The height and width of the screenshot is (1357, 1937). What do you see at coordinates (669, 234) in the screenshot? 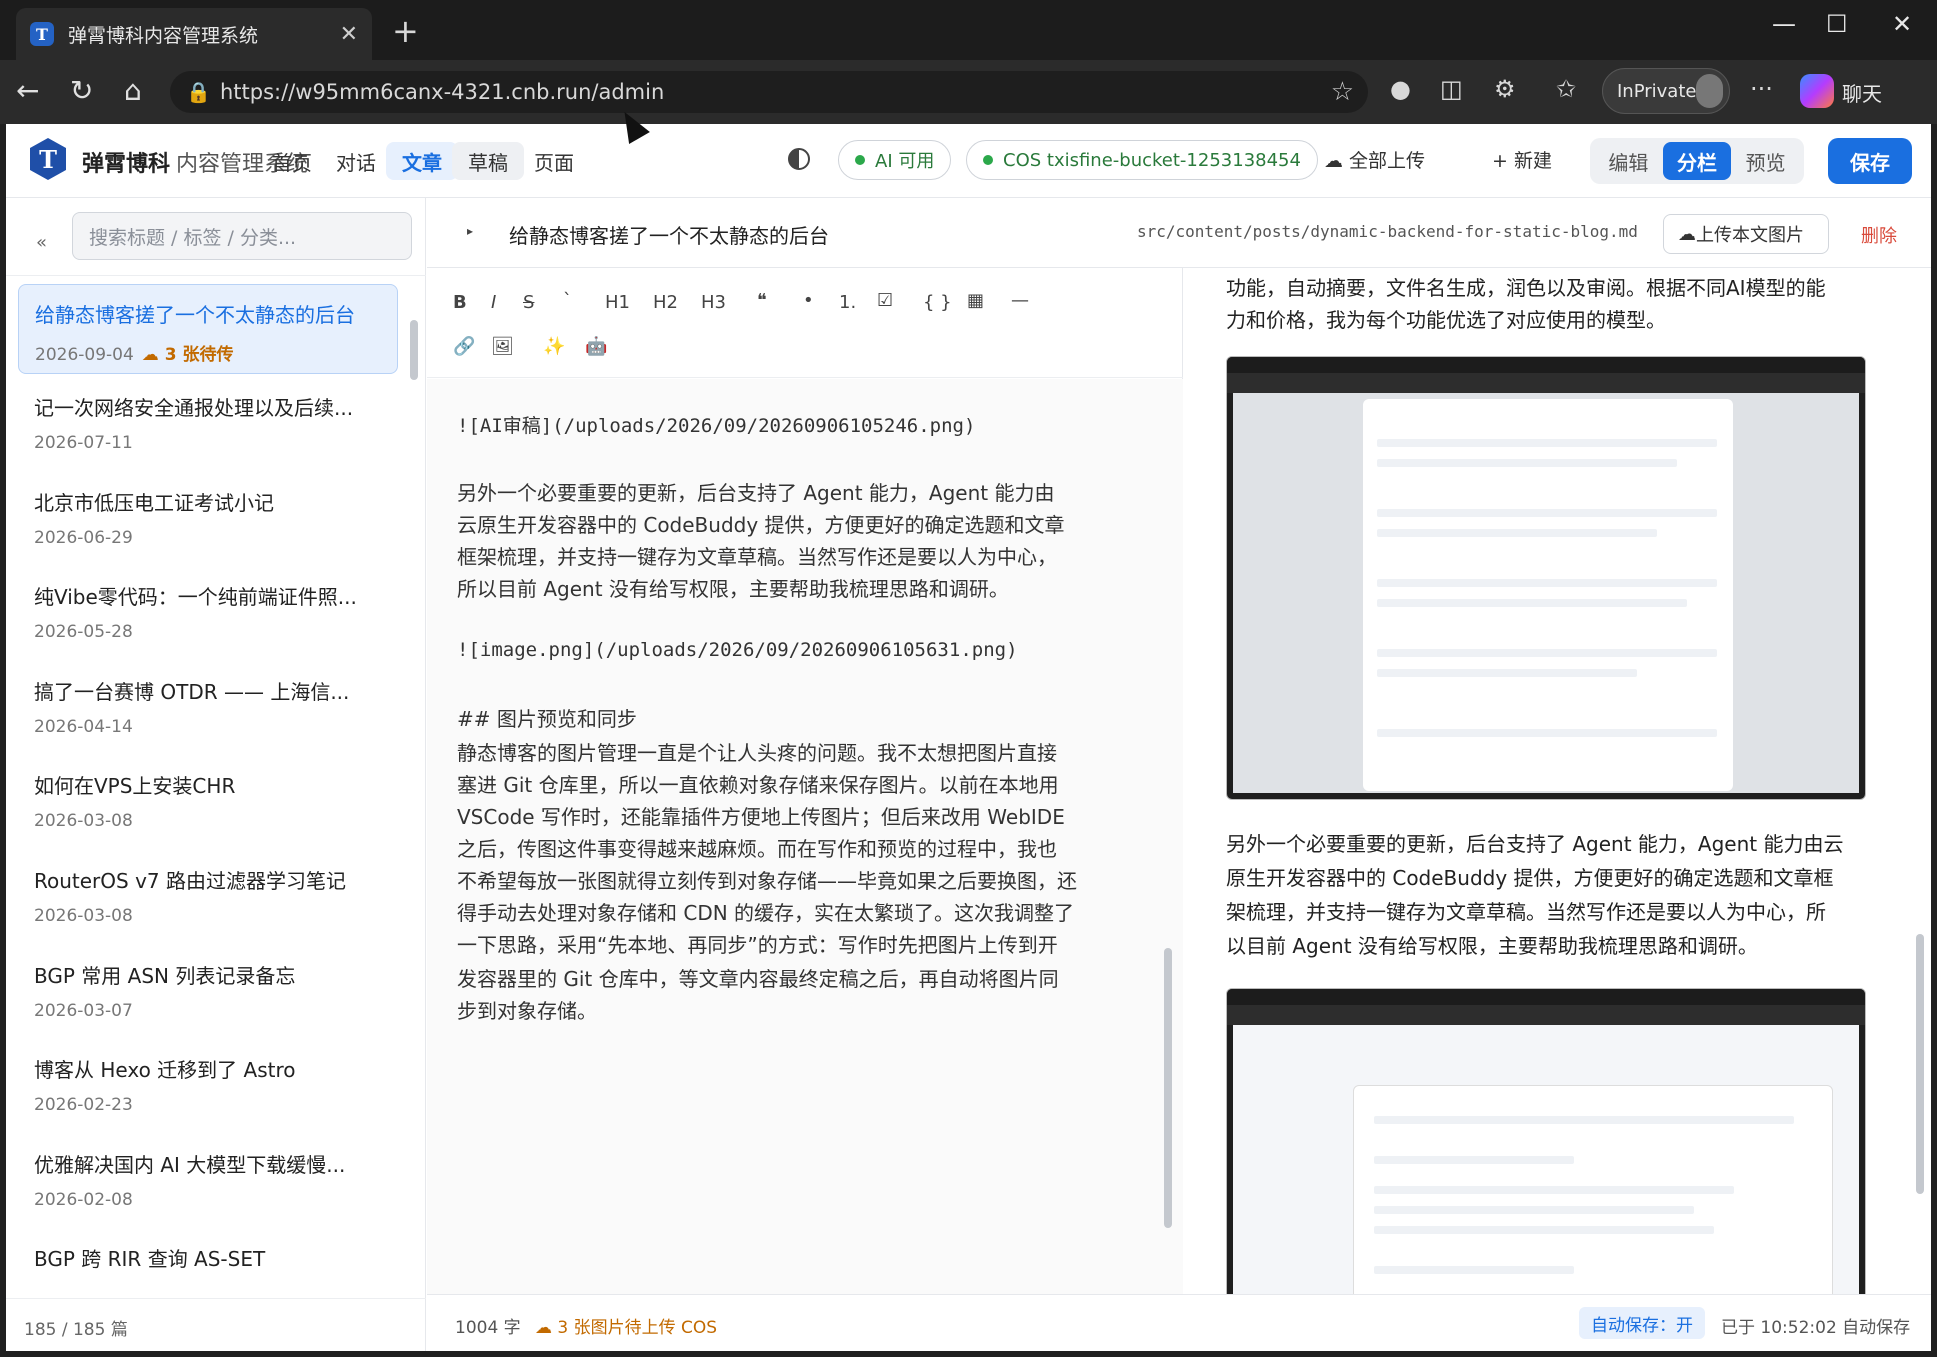
I see `post-title-field: 给静态博客搓了一个不太静态的后台` at bounding box center [669, 234].